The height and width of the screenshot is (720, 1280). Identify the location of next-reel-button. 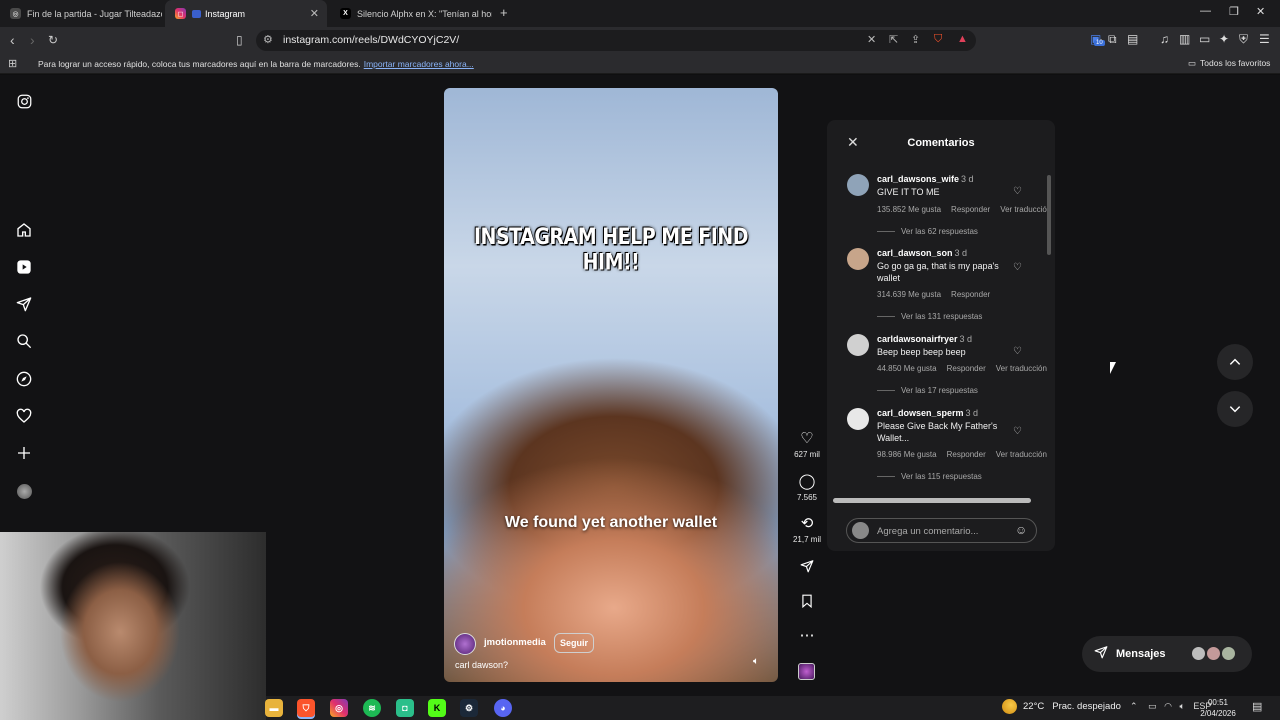
(1235, 409).